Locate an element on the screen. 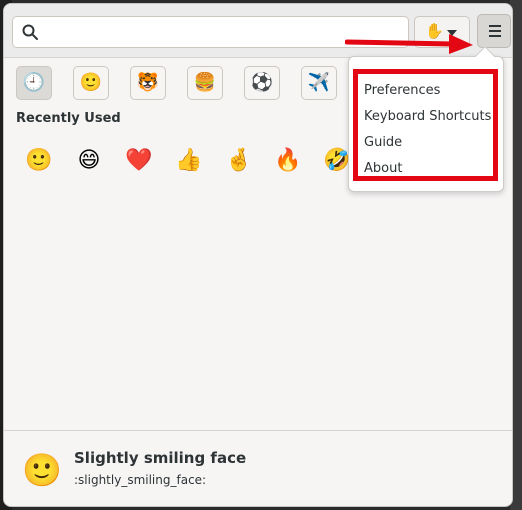 The height and width of the screenshot is (510, 522). emoji-item: 🙂 is located at coordinates (39, 161).